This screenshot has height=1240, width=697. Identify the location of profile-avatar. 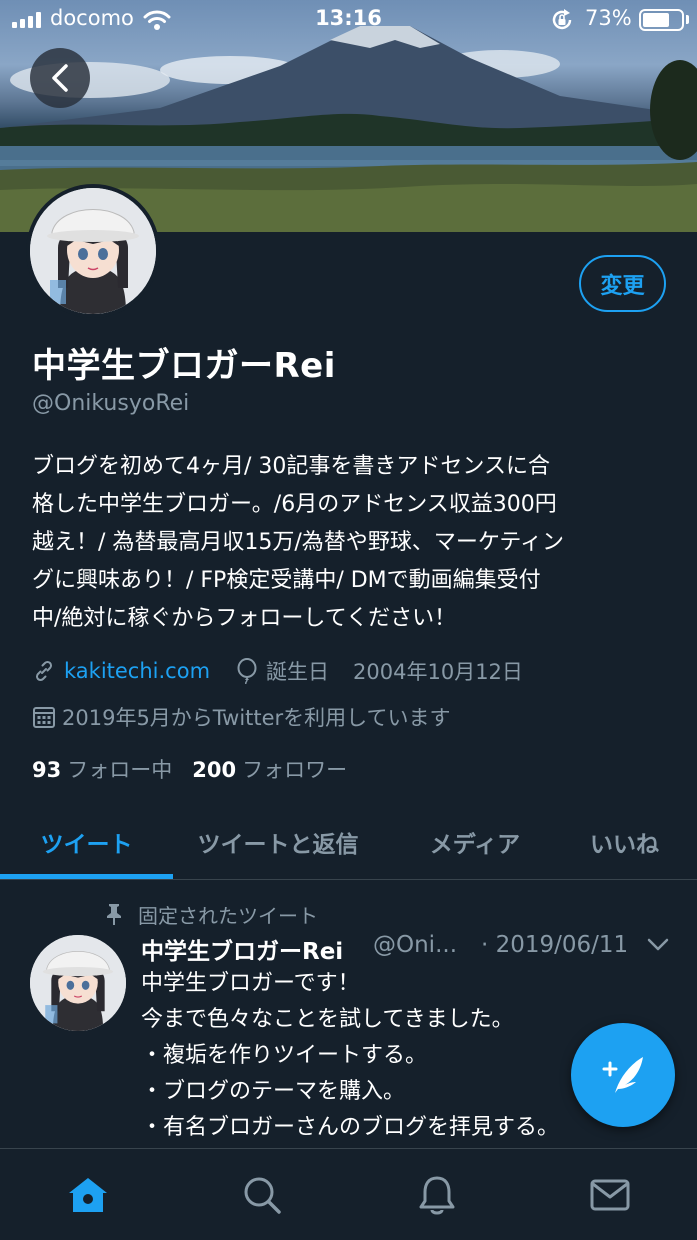
(93, 251).